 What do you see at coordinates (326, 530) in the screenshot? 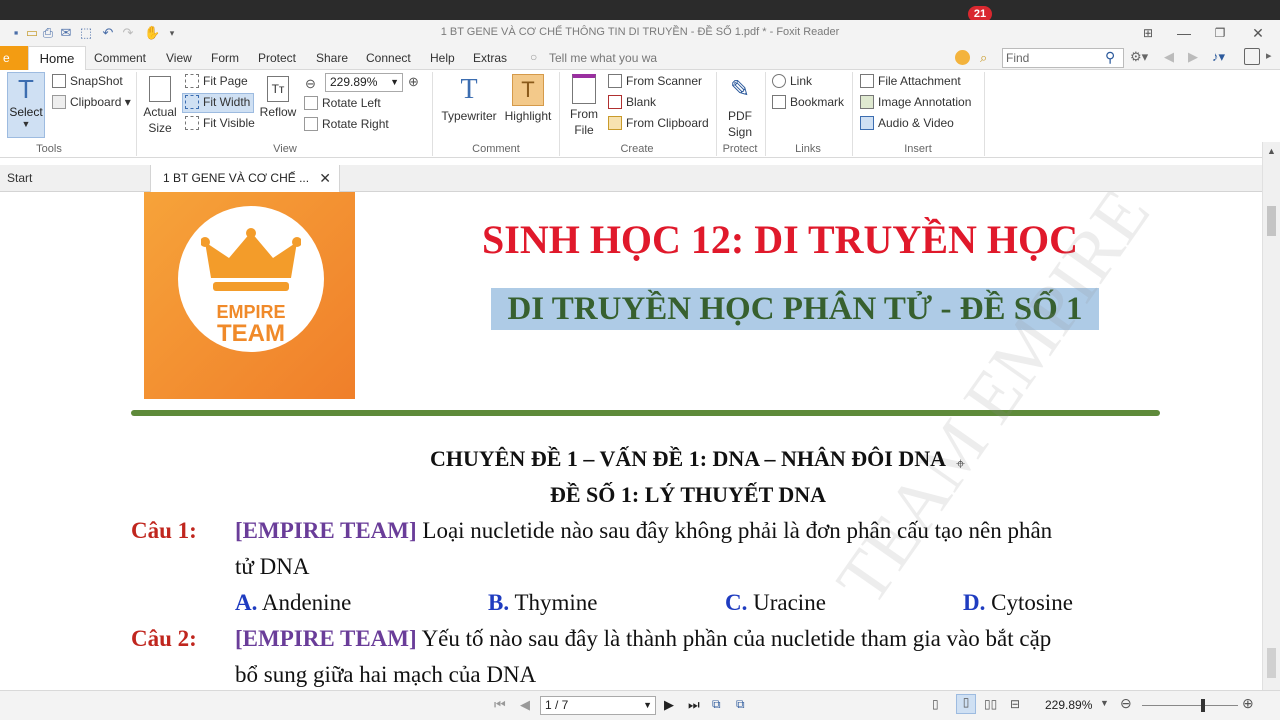
I see `question-1-tag: [EMPIRE TEAM]` at bounding box center [326, 530].